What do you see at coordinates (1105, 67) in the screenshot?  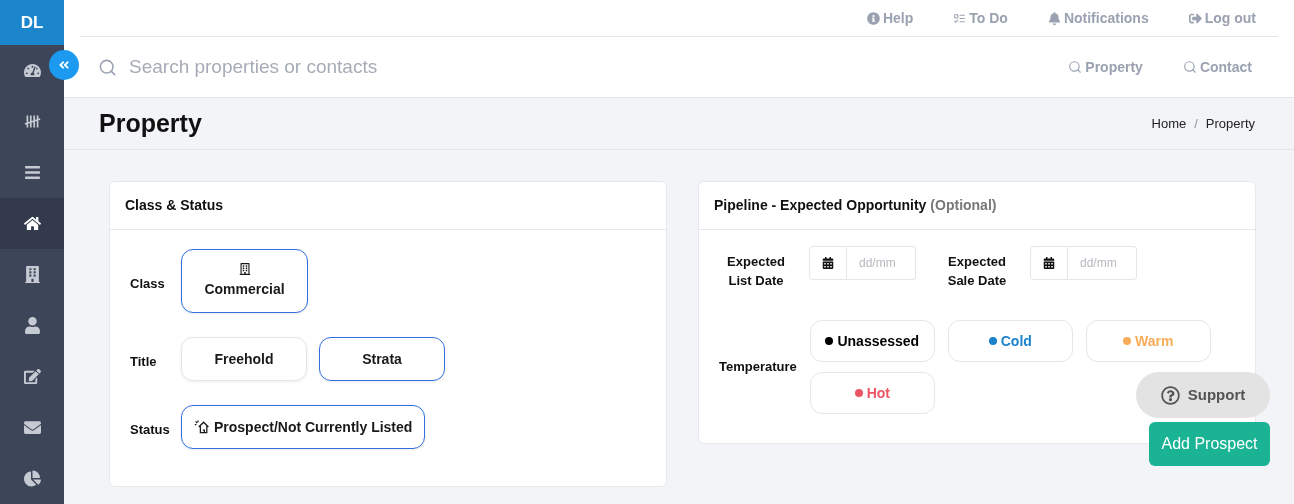 I see `search-link: Property` at bounding box center [1105, 67].